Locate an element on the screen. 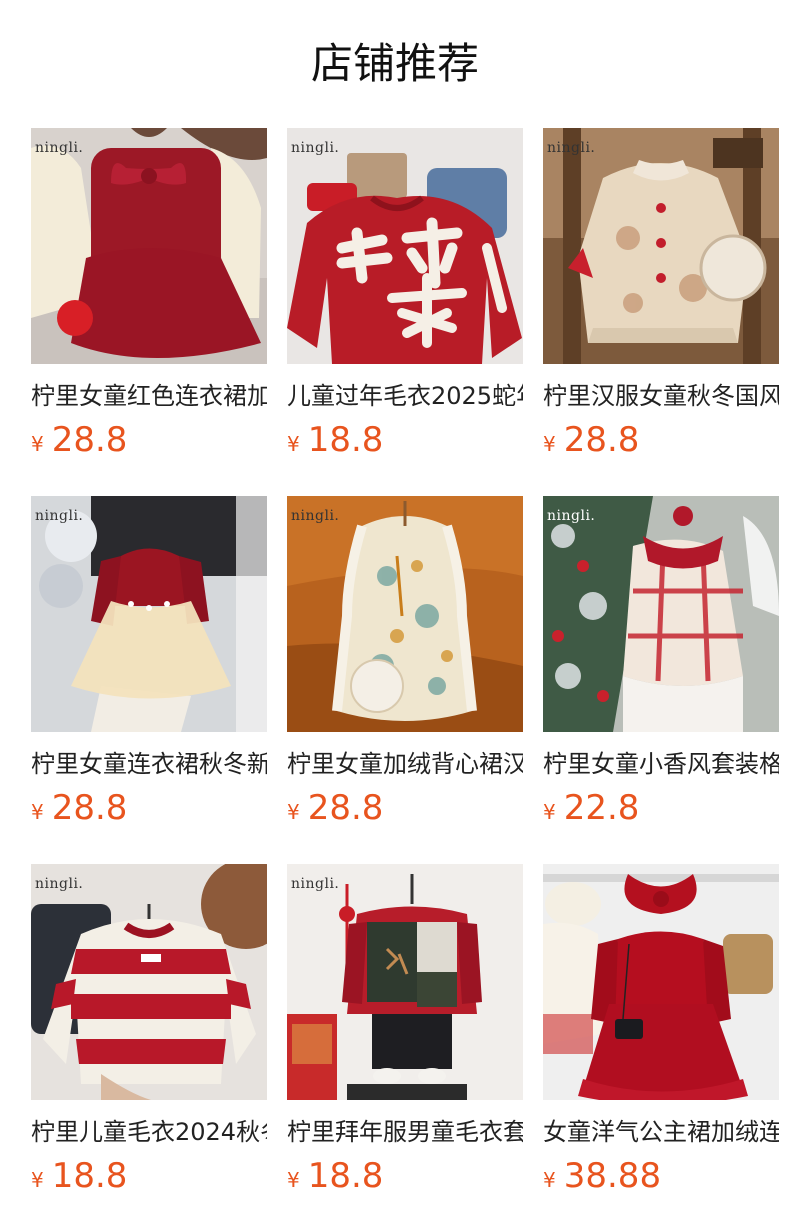 Image resolution: width=790 pixels, height=1232 pixels. product-name: 儿童过年毛衣2025蛇年红色针织 is located at coordinates (405, 396).